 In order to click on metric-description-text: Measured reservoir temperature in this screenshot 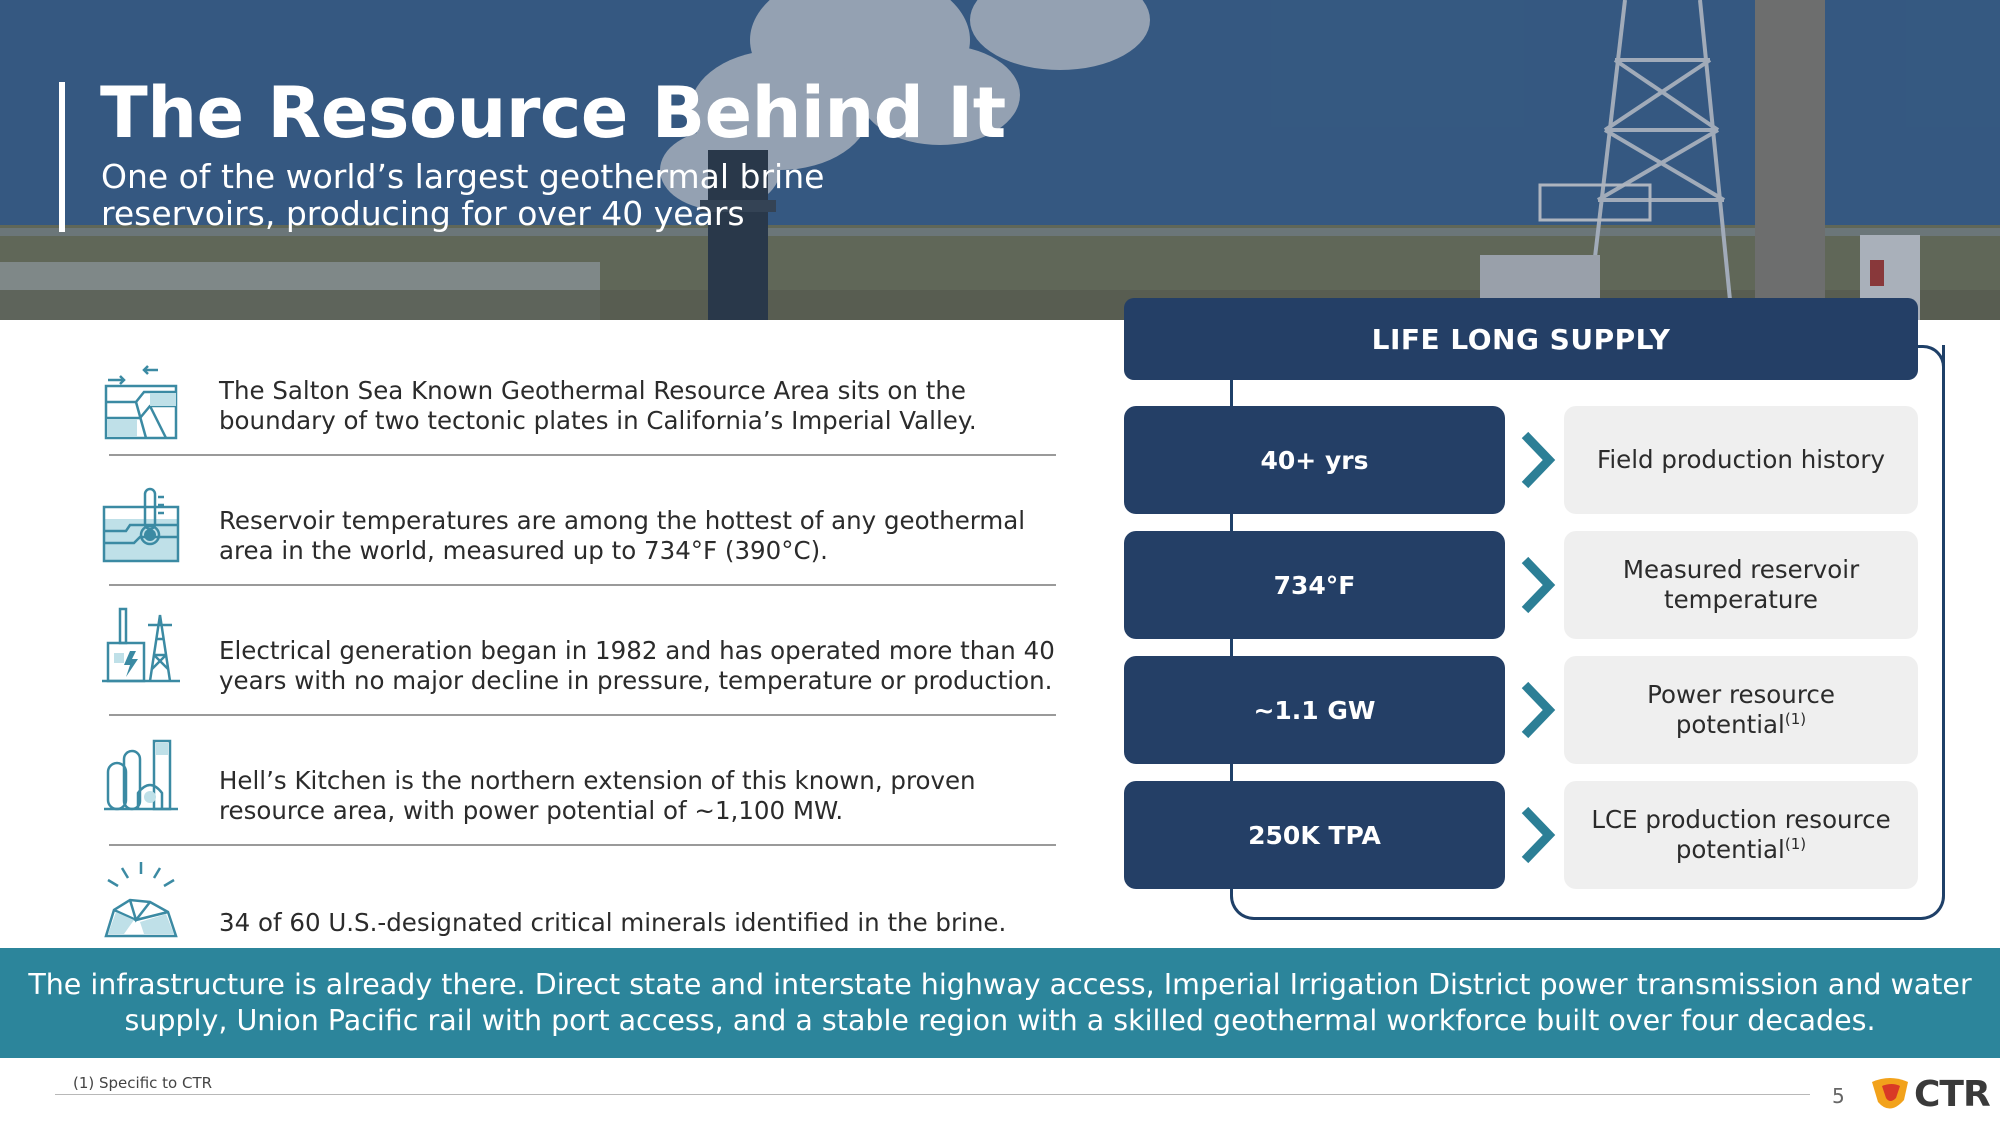, I will do `click(1741, 584)`.